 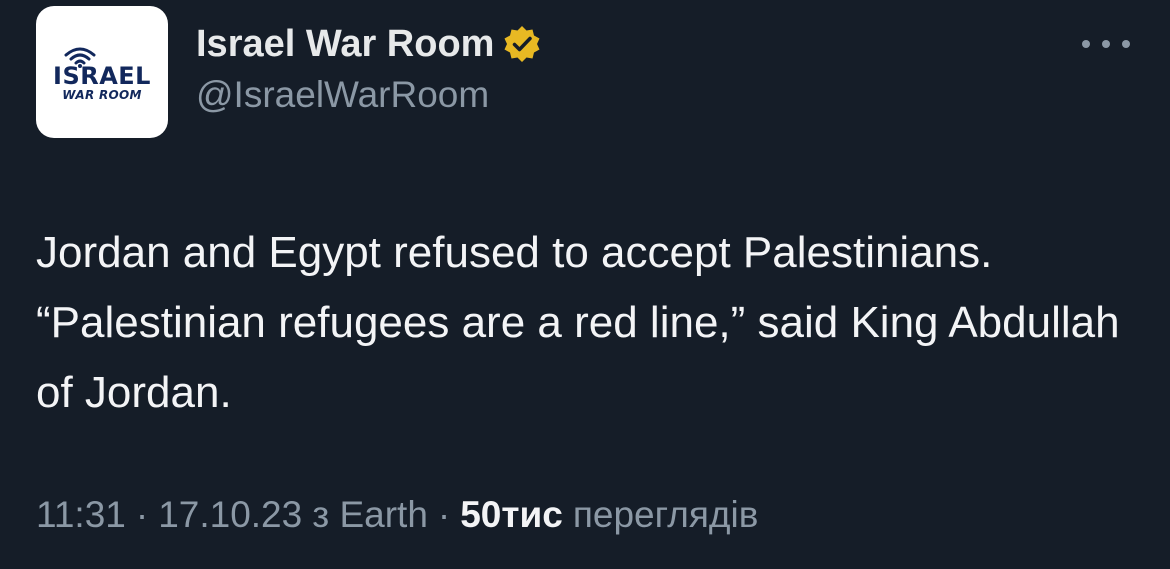 What do you see at coordinates (665, 514) in the screenshot?
I see `views-label: переглядів` at bounding box center [665, 514].